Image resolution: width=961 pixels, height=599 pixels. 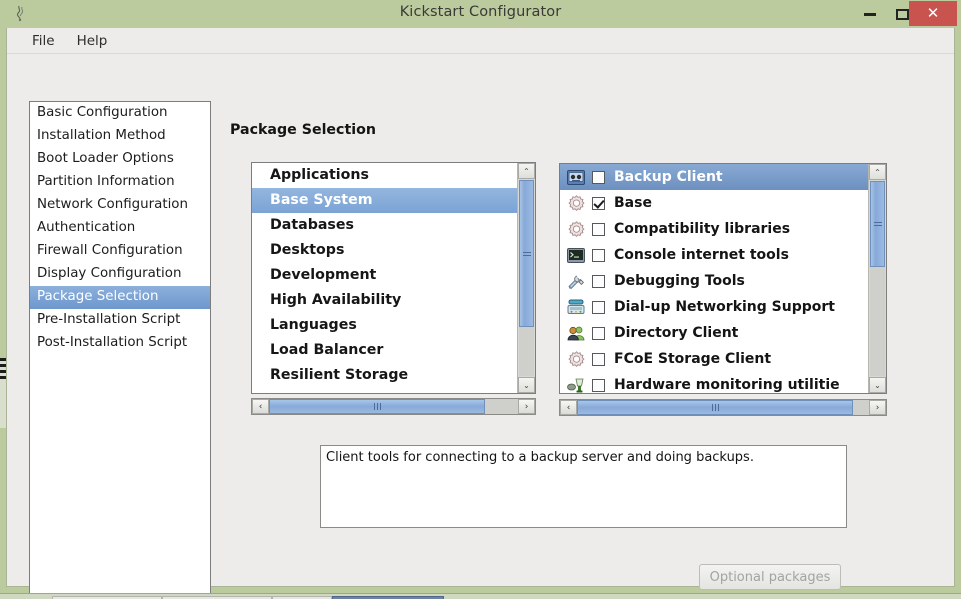 What do you see at coordinates (576, 384) in the screenshot?
I see `hardware-monitor-icon` at bounding box center [576, 384].